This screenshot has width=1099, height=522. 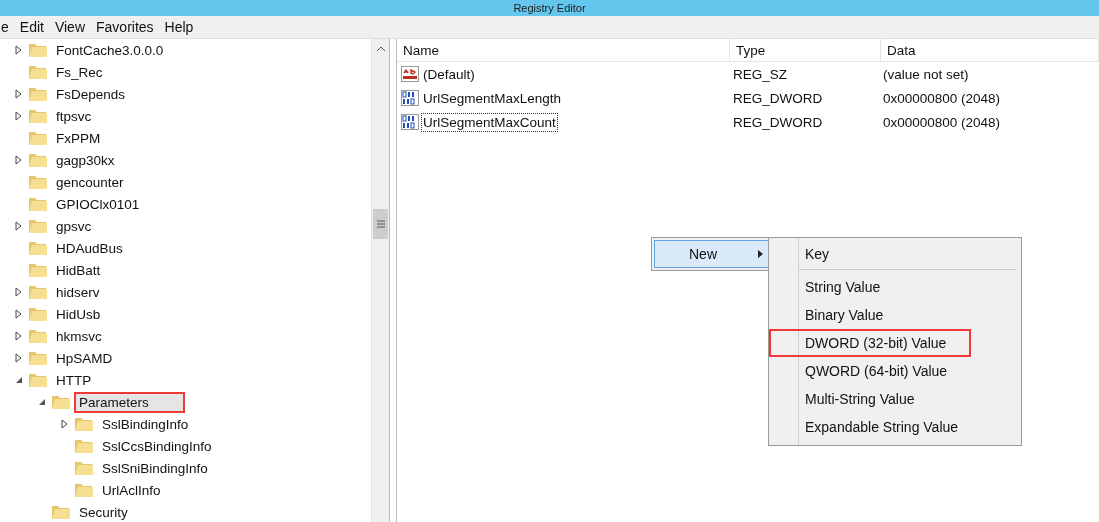 What do you see at coordinates (380, 280) in the screenshot?
I see `scrollbar` at bounding box center [380, 280].